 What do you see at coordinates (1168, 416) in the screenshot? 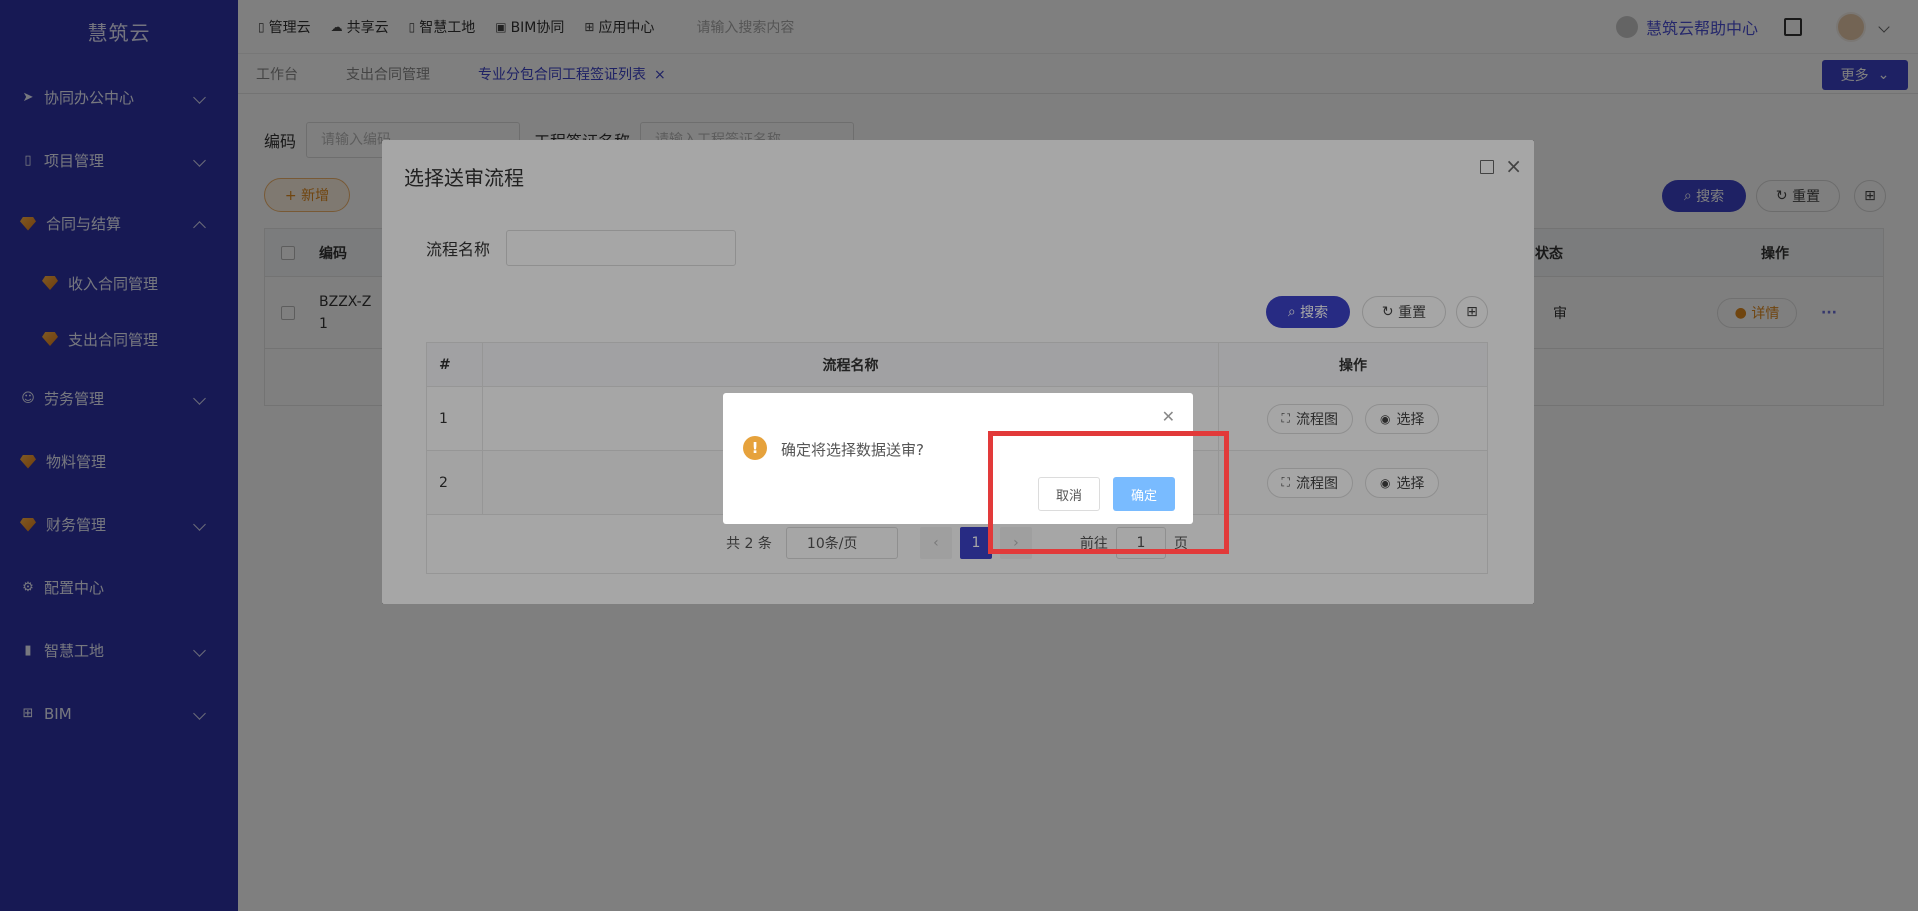
I see `close-icon: ✕` at bounding box center [1168, 416].